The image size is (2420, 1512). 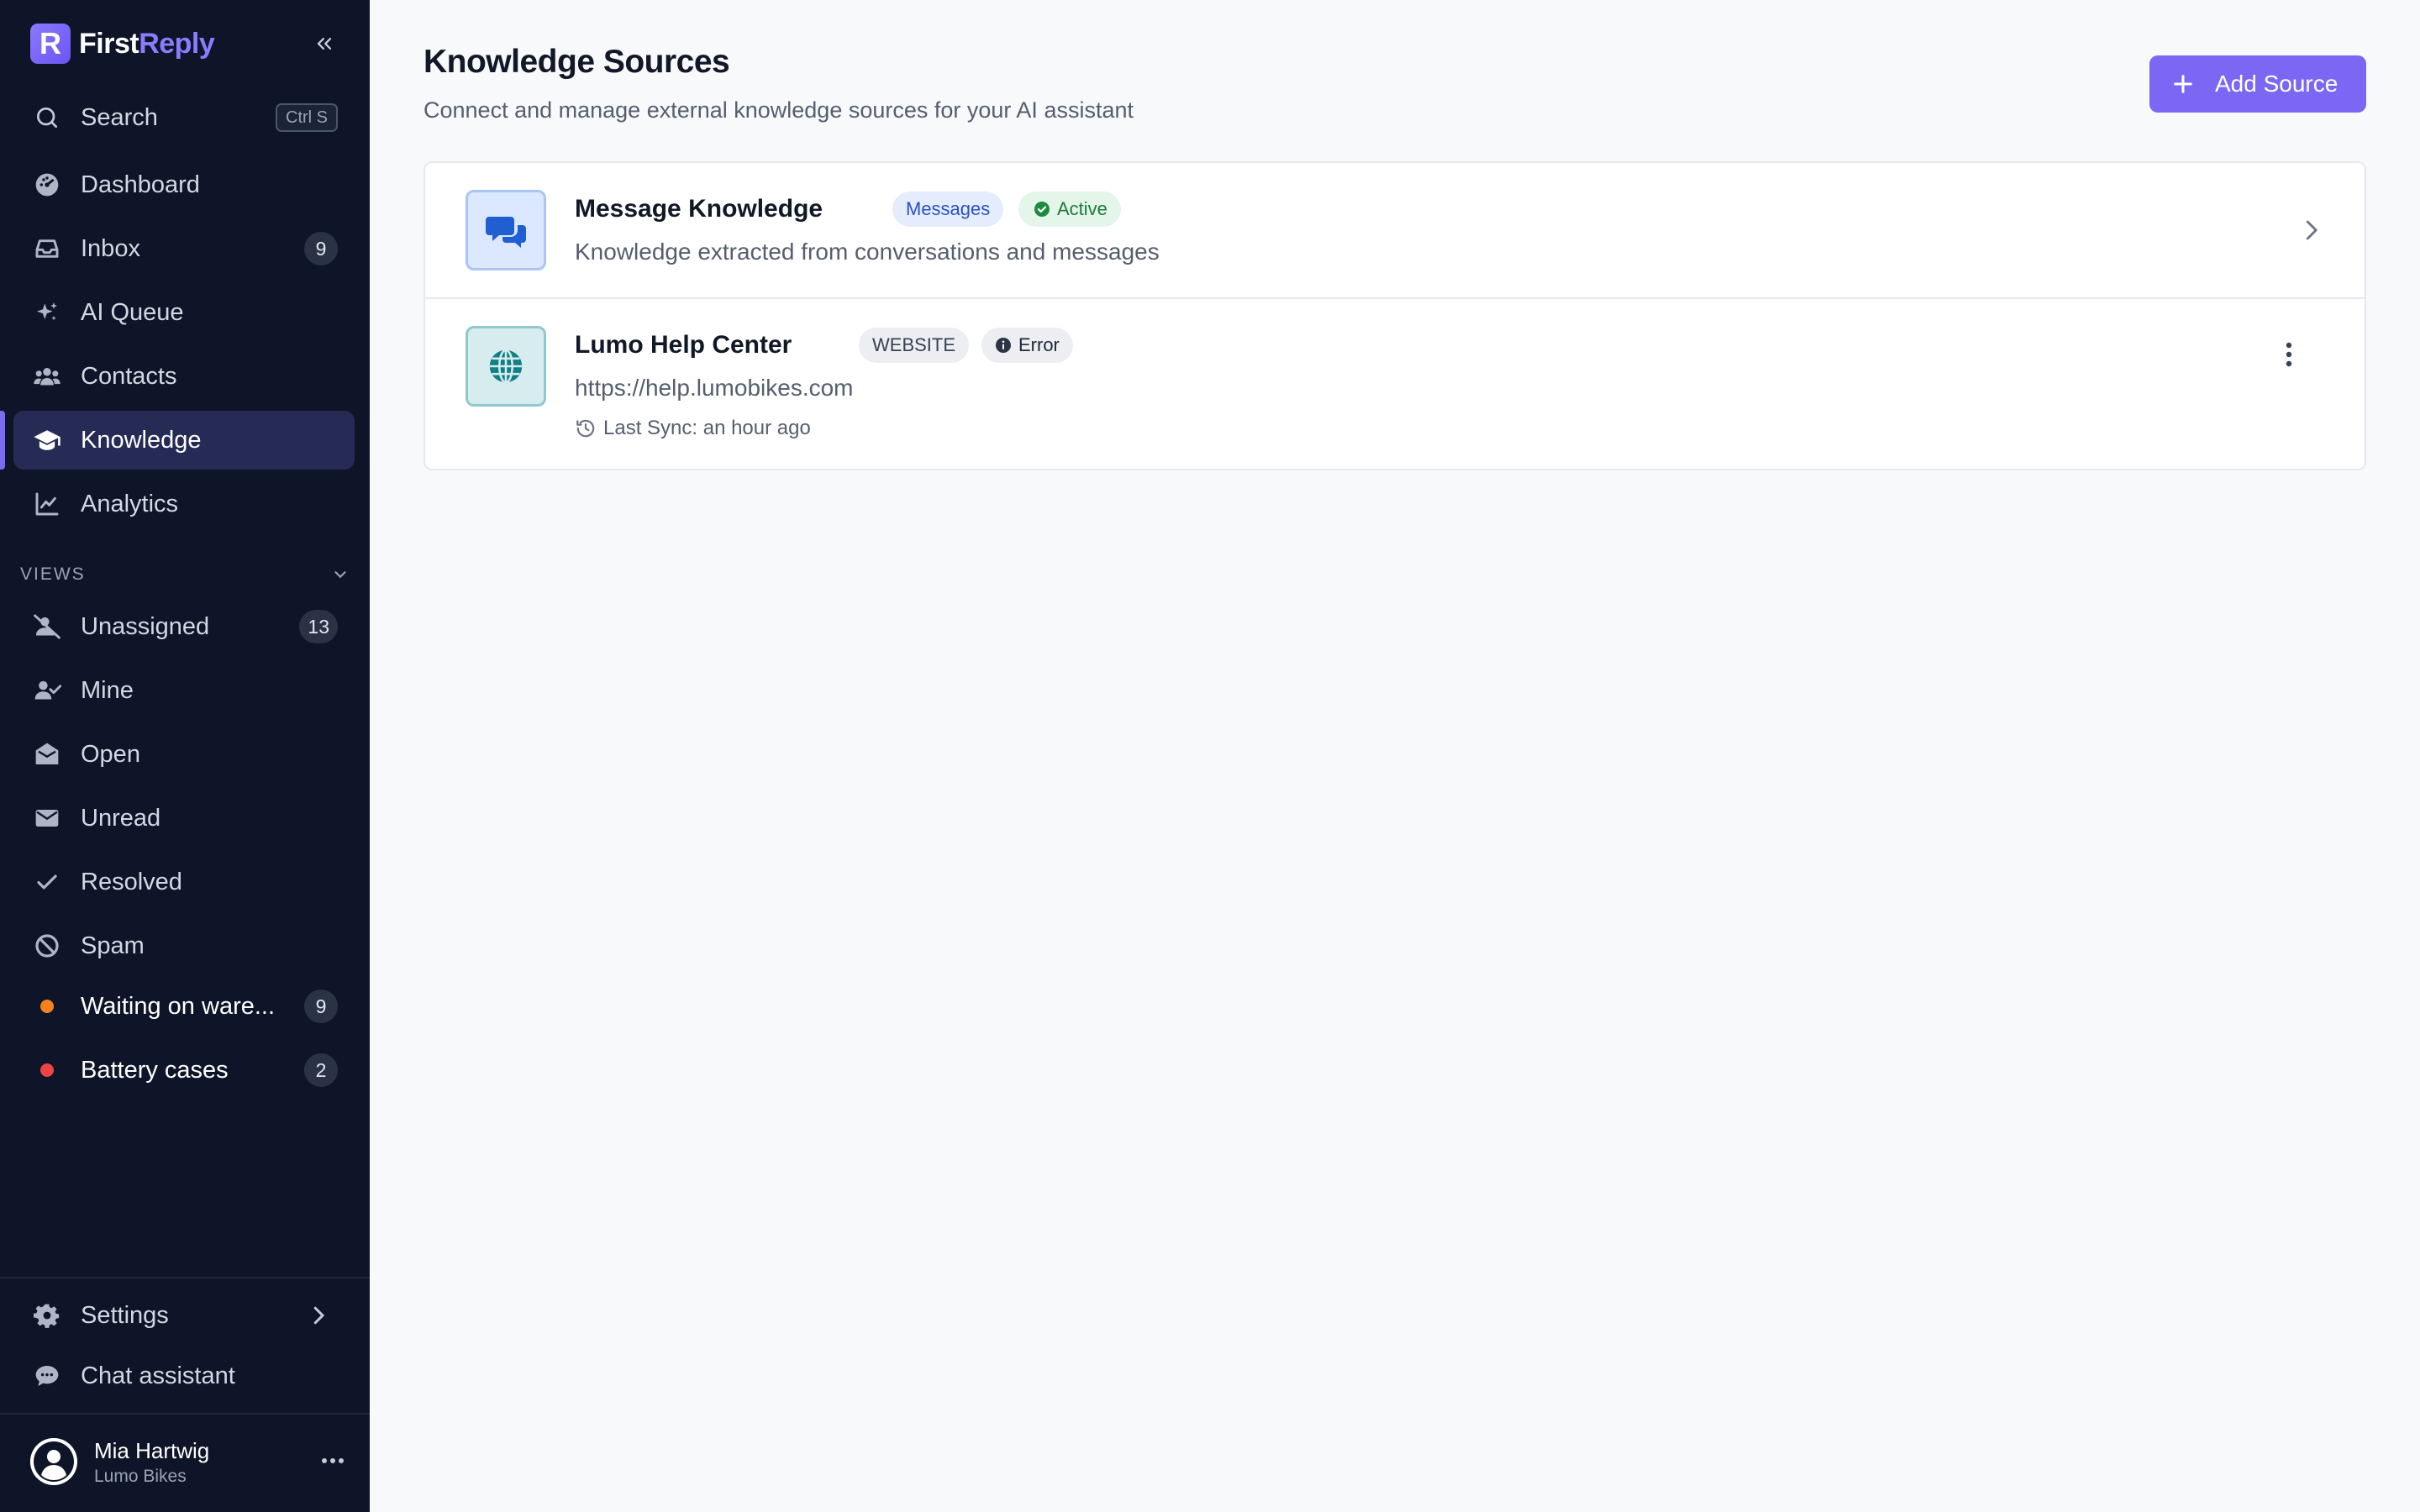 I want to click on user-name: Mia Hartwig, so click(x=152, y=1450).